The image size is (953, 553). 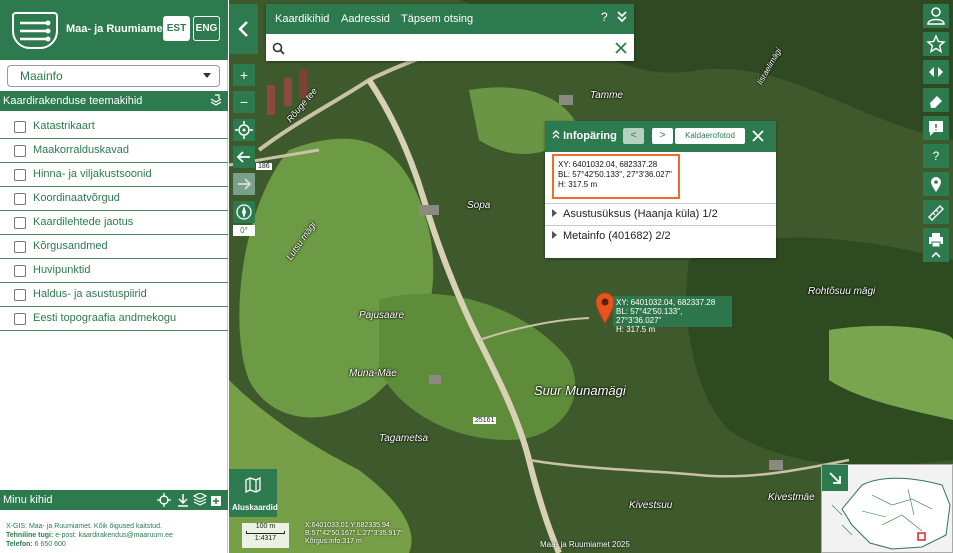 I want to click on compare-button, so click(x=936, y=72).